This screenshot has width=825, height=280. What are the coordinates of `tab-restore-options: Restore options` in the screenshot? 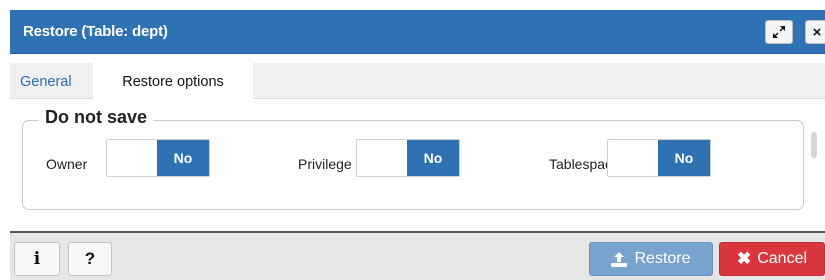 It's located at (173, 81).